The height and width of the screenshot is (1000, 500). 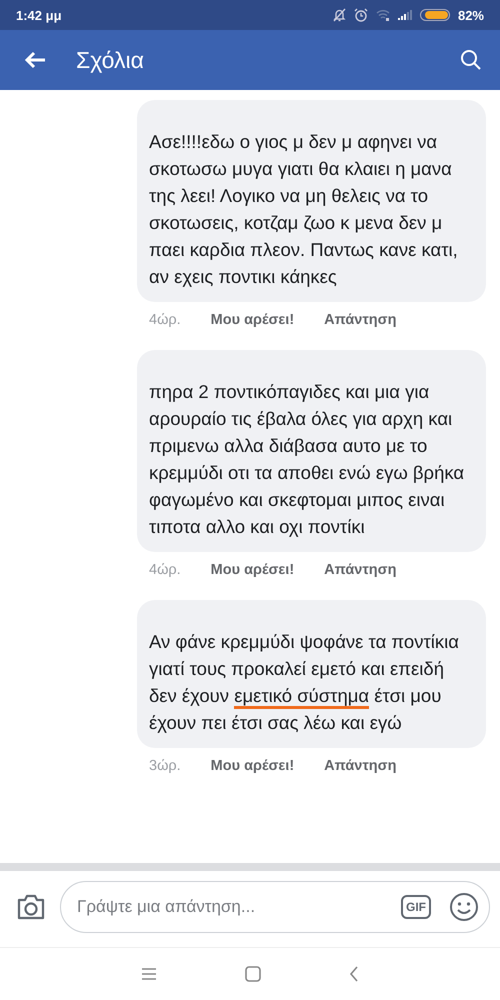 I want to click on signal-icon, so click(x=405, y=15).